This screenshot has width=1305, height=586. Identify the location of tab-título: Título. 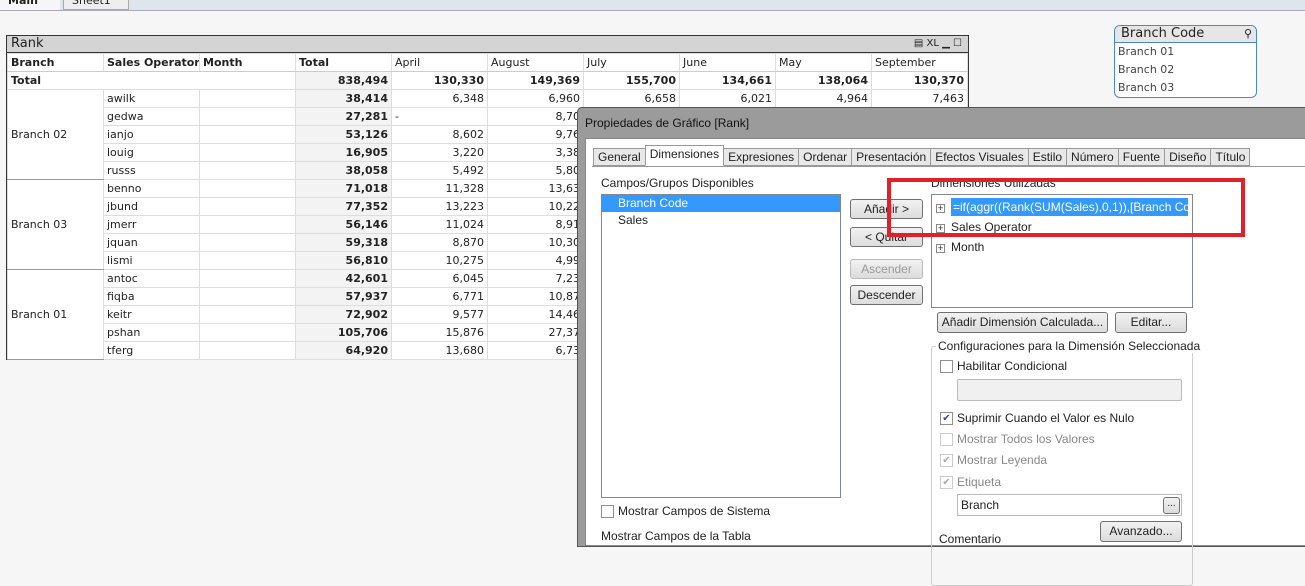
(1230, 157).